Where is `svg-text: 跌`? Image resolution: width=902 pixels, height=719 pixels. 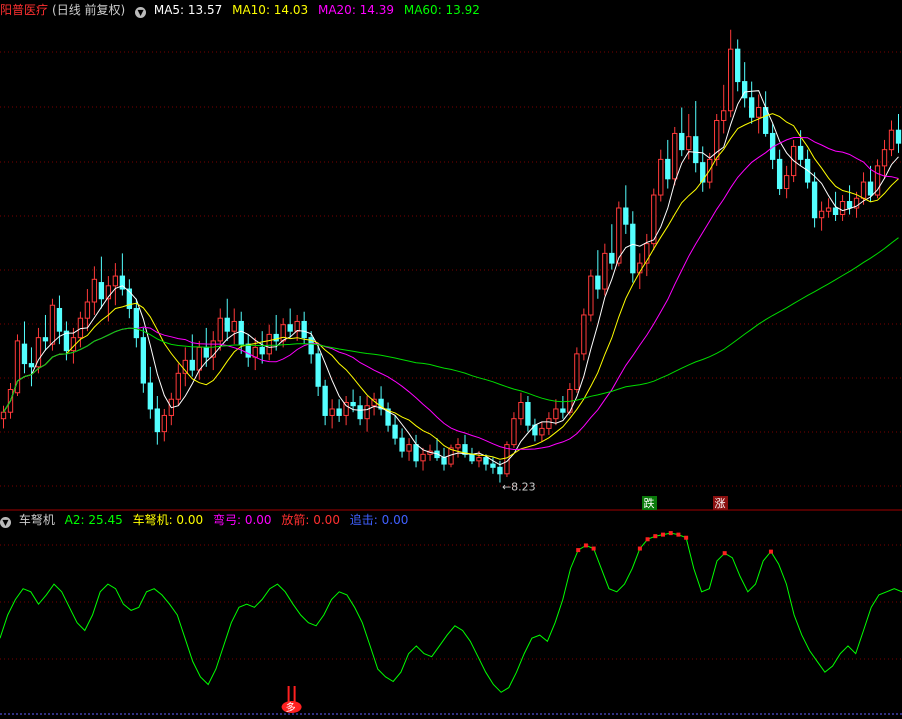 svg-text: 跌 is located at coordinates (649, 503).